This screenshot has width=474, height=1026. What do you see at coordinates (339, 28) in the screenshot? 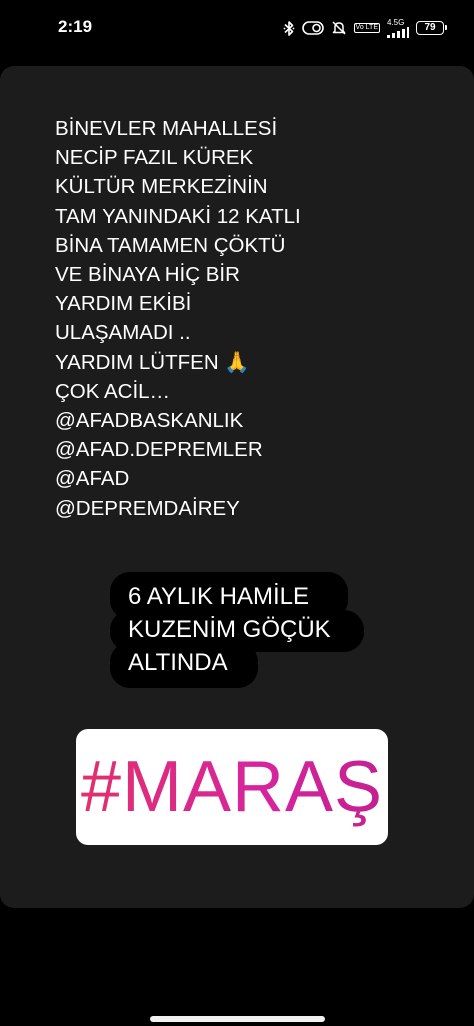
I see `mute-icon` at bounding box center [339, 28].